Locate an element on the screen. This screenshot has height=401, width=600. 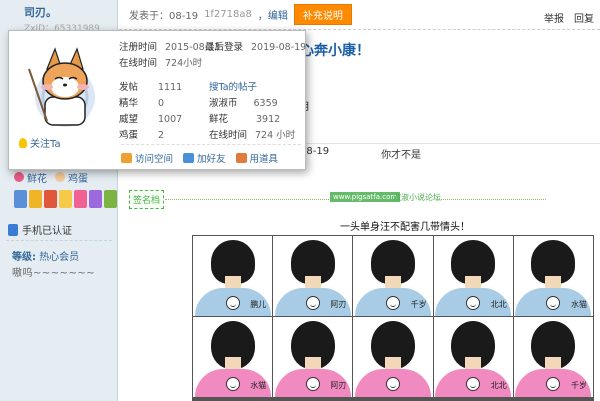
grid-tag: 鹏儿 is located at coordinates (258, 304).